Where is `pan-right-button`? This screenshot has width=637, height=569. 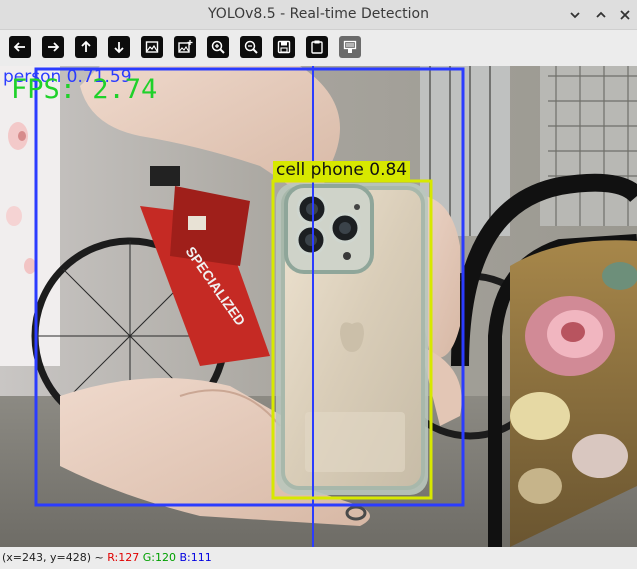
pan-right-button is located at coordinates (53, 47).